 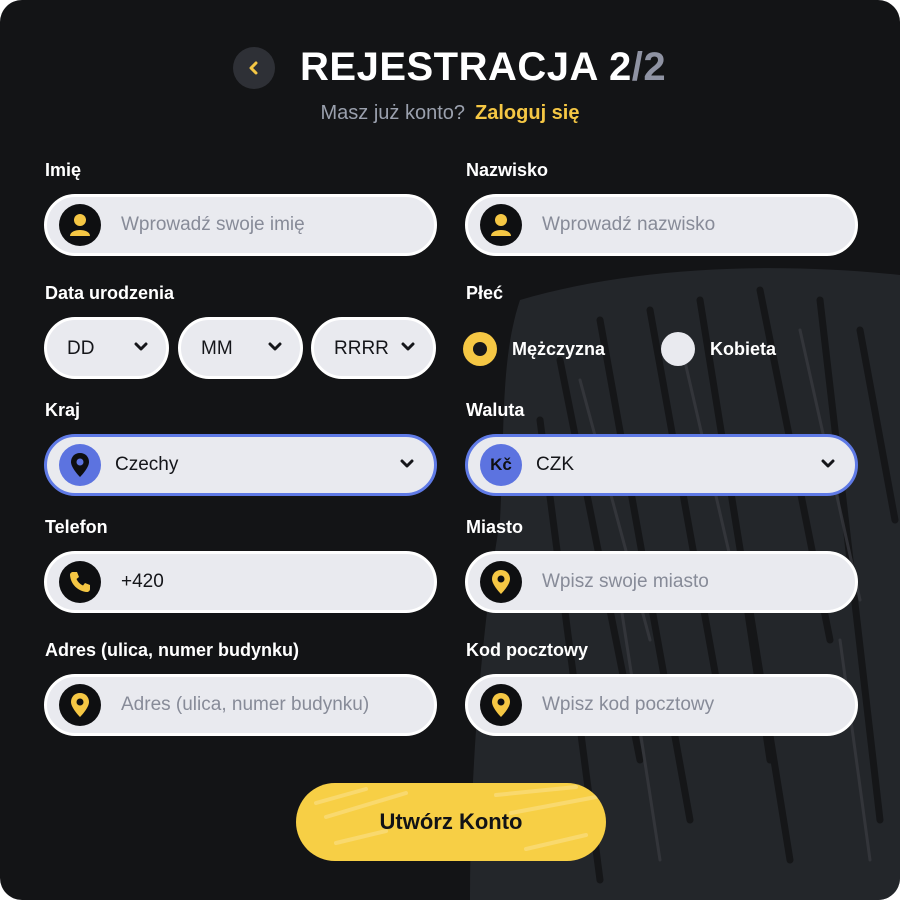 I want to click on create-account-button: Utwórz Konto, so click(x=451, y=822).